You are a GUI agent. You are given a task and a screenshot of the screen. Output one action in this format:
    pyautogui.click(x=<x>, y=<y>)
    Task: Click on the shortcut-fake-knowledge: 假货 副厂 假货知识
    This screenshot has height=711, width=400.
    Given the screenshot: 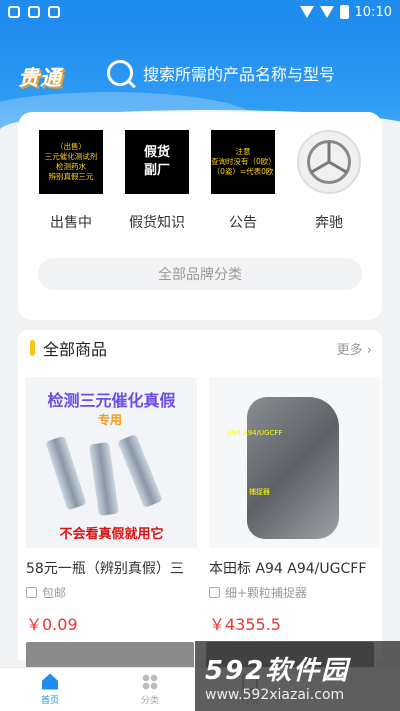 What is the action you would take?
    pyautogui.click(x=157, y=181)
    